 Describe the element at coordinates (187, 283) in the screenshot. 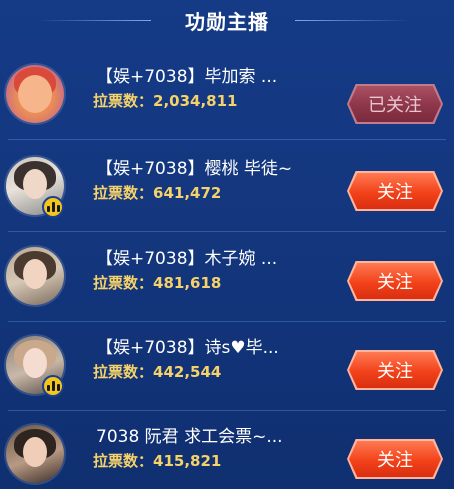

I see `vote-value: 481,618` at that location.